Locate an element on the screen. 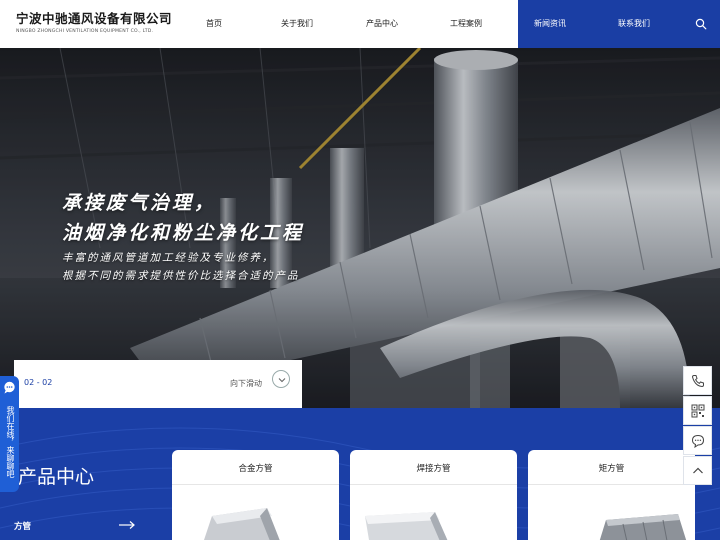 The image size is (720, 540). slide-counter: 02 - 02 is located at coordinates (38, 382).